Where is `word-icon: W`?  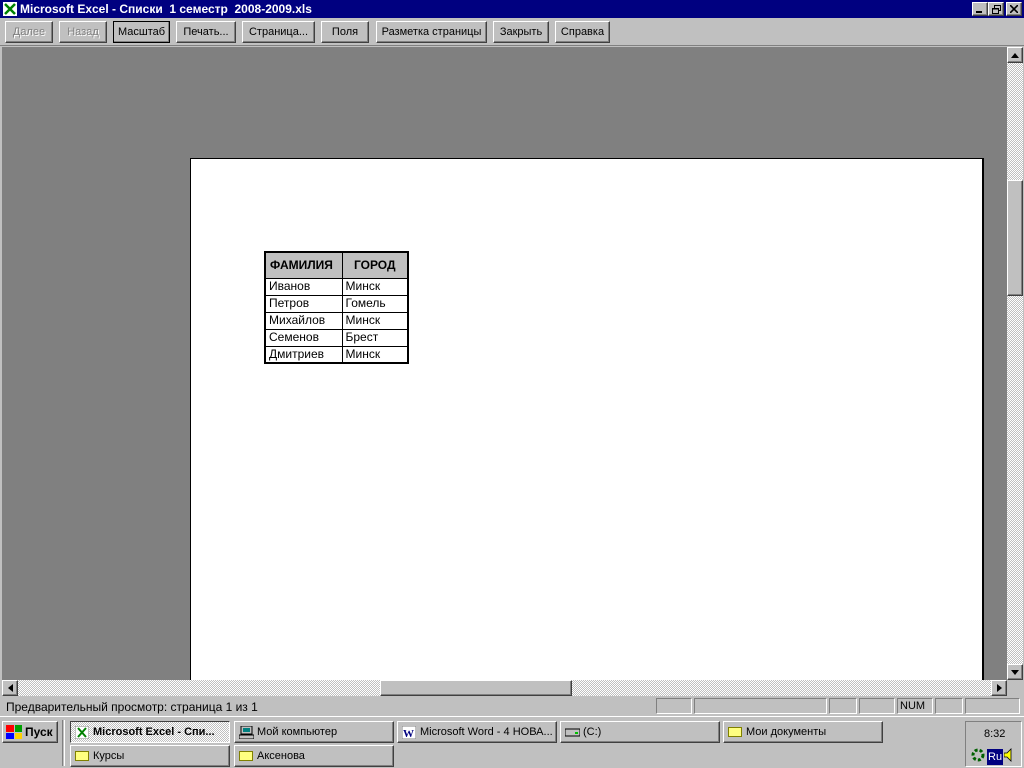 word-icon: W is located at coordinates (409, 732).